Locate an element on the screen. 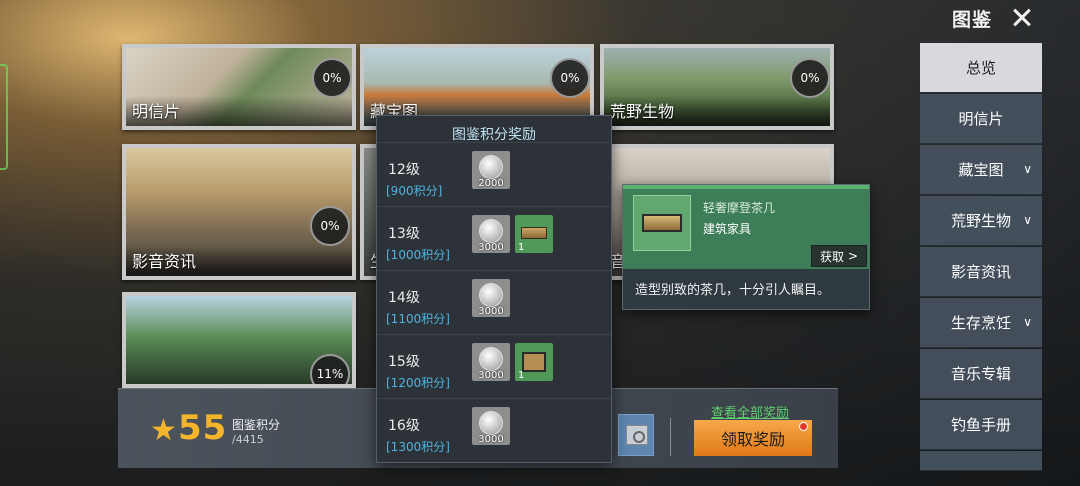 The image size is (1080, 486). coin-reward: 2000 is located at coordinates (491, 170).